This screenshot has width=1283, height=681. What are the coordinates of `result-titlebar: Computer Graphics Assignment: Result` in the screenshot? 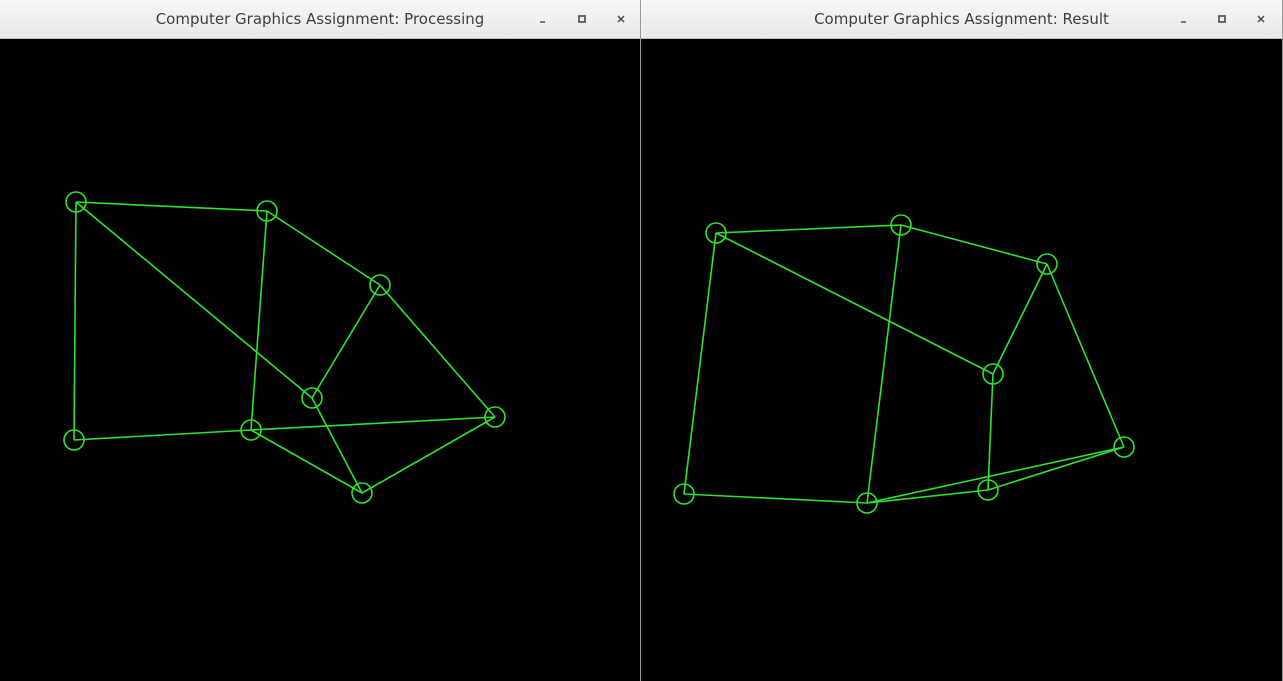 It's located at (961, 19).